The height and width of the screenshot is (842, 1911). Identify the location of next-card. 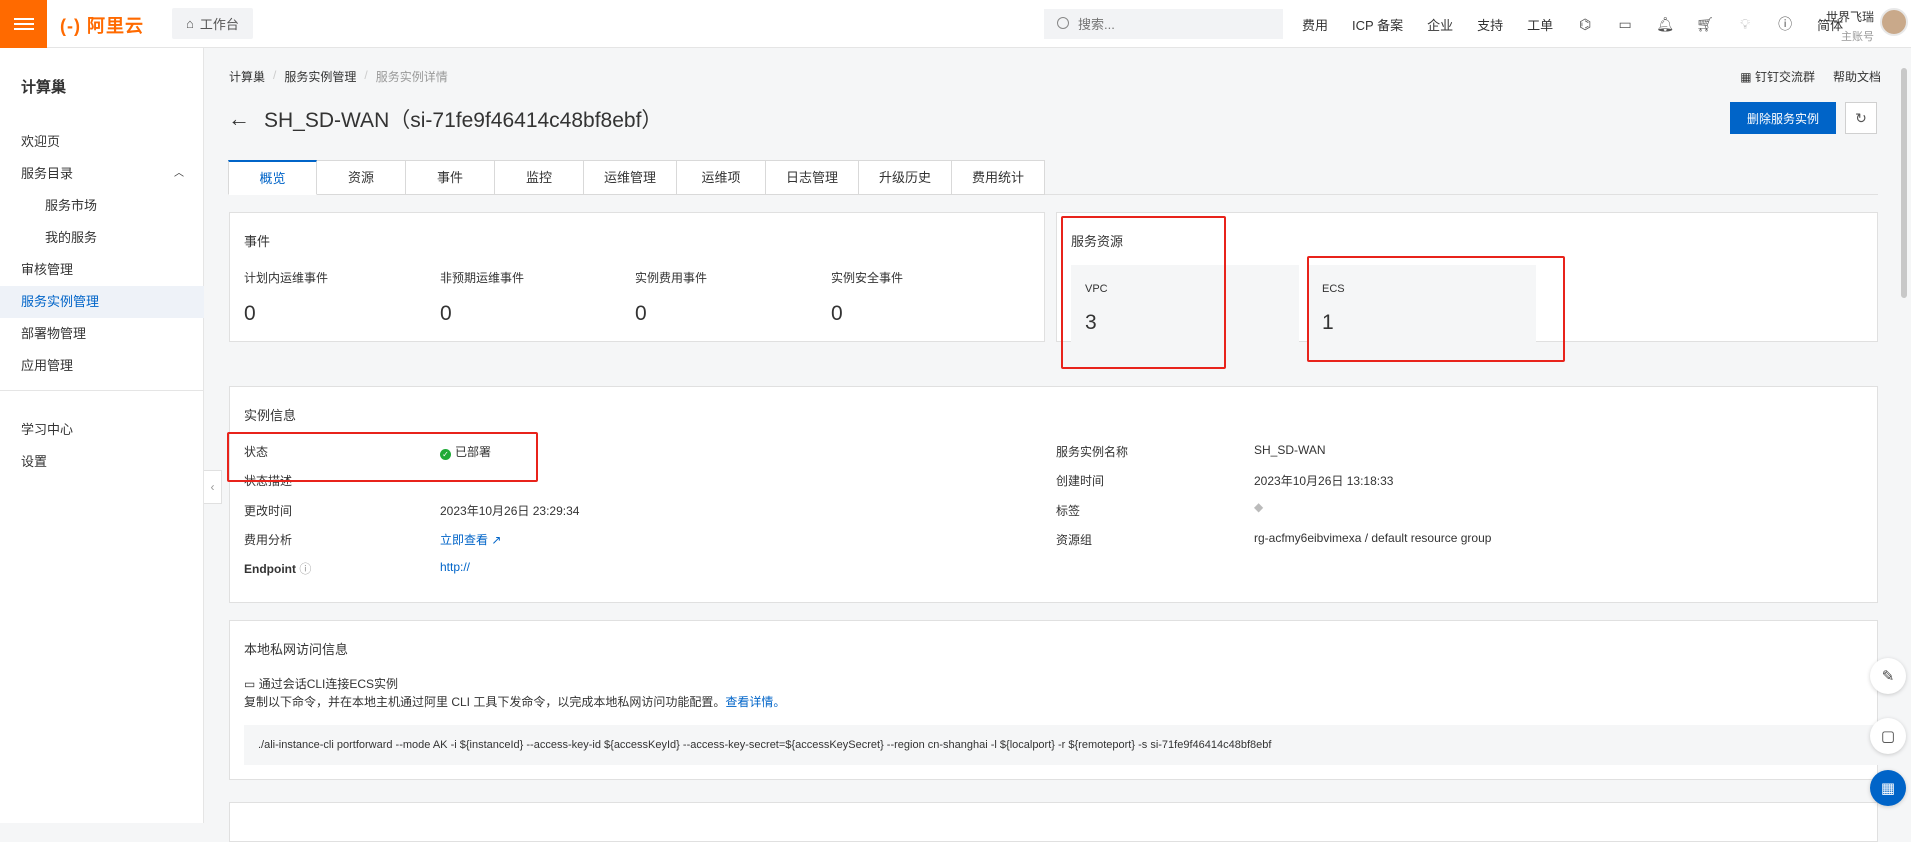
(1053, 822).